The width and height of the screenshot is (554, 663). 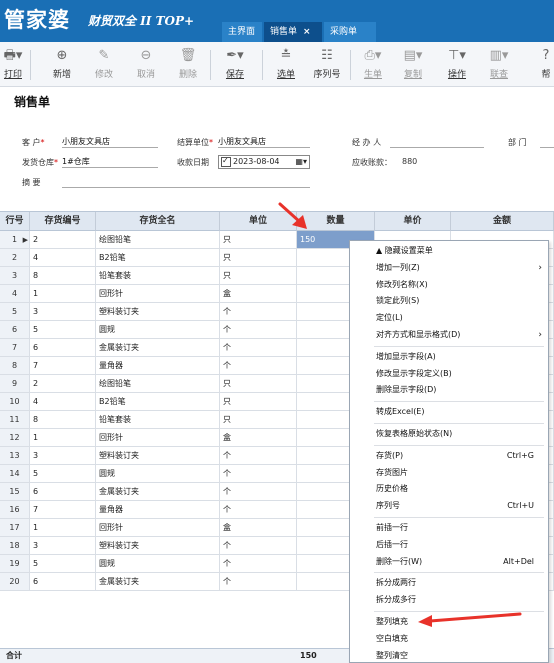 What do you see at coordinates (292, 215) in the screenshot?
I see `annotation-arrow-to-quantity` at bounding box center [292, 215].